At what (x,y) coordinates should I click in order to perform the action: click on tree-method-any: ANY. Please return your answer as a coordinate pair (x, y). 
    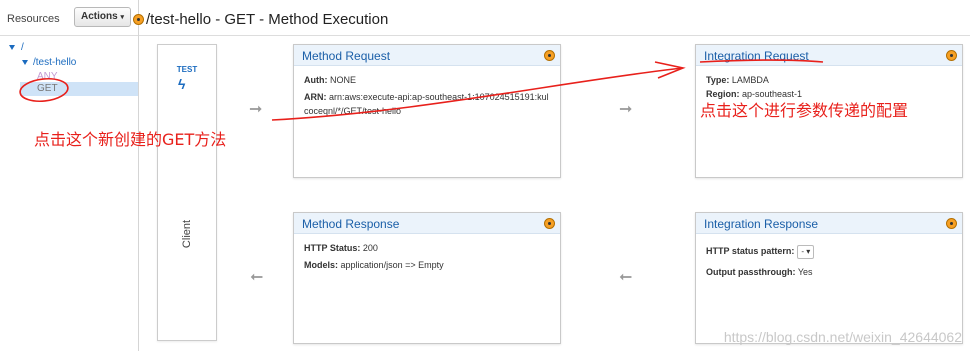
    Looking at the image, I should click on (47, 76).